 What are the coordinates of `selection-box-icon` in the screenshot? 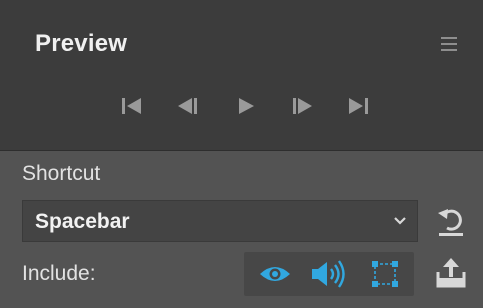 It's located at (385, 274).